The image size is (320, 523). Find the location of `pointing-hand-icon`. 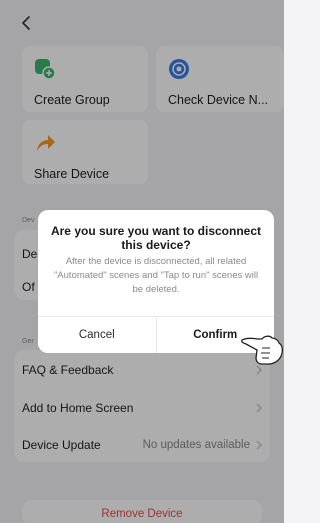

pointing-hand-icon is located at coordinates (262, 350).